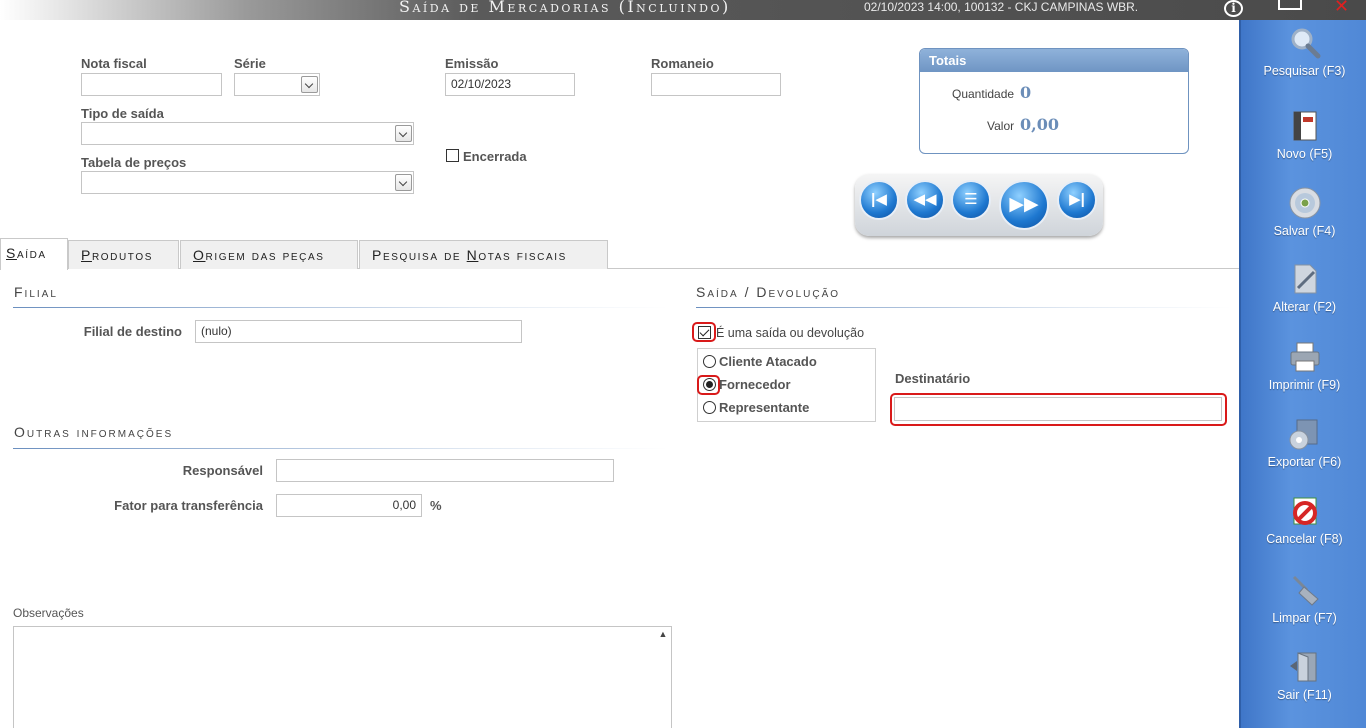 This screenshot has height=728, width=1366. I want to click on minimize-icon, so click(1290, 5).